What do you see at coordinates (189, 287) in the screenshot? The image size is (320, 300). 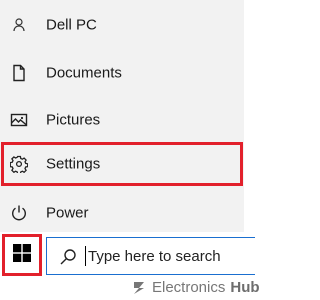 I see `watermark-word1: Electronics` at bounding box center [189, 287].